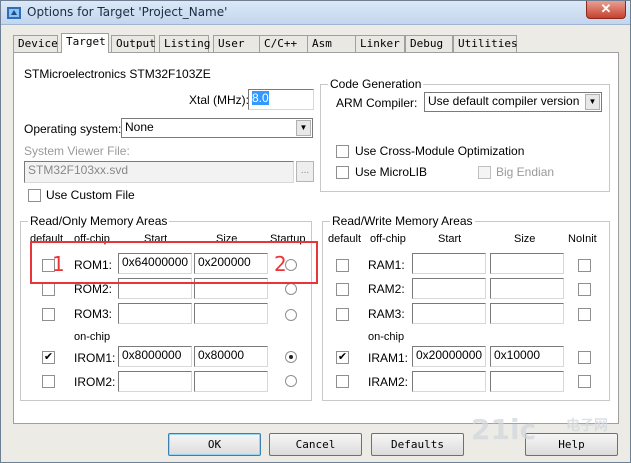 Image resolution: width=631 pixels, height=463 pixels. What do you see at coordinates (539, 429) in the screenshot?
I see `watermark-logo: 21ic 电子网` at bounding box center [539, 429].